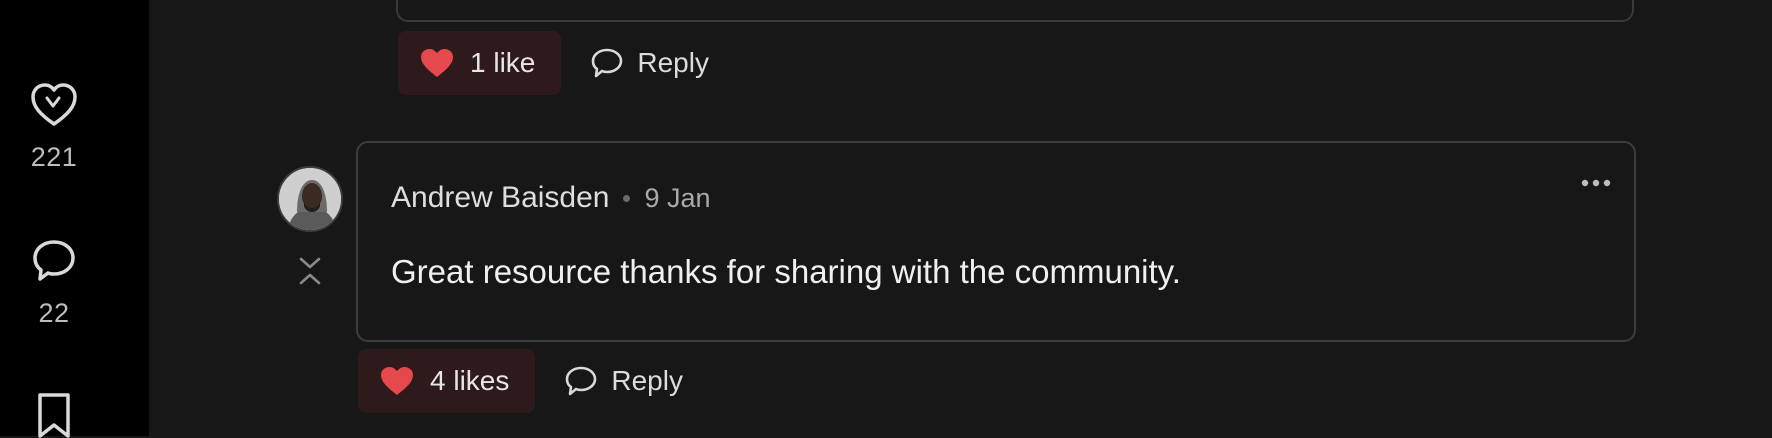 The image size is (1772, 438). I want to click on comment-header: Andrew Baisden 9 Jan, so click(551, 198).